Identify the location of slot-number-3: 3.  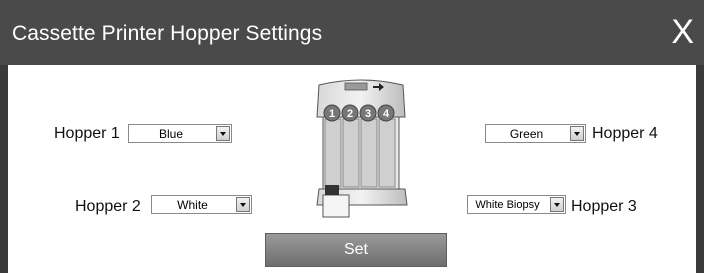
(368, 114).